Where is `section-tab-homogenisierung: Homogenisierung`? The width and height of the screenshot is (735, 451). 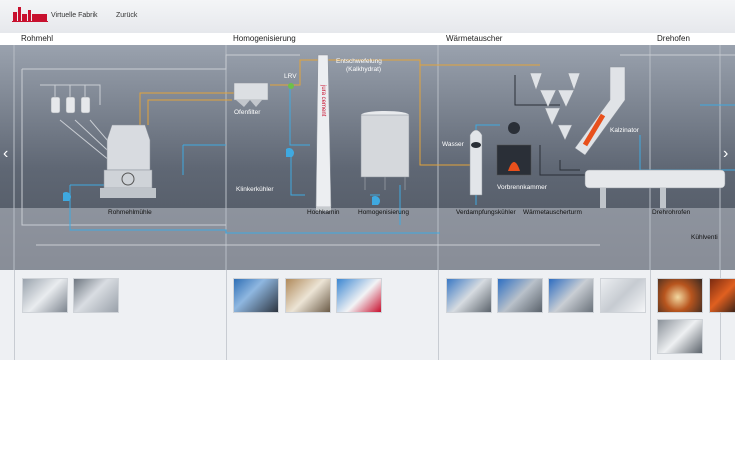
section-tab-homogenisierung: Homogenisierung is located at coordinates (264, 38).